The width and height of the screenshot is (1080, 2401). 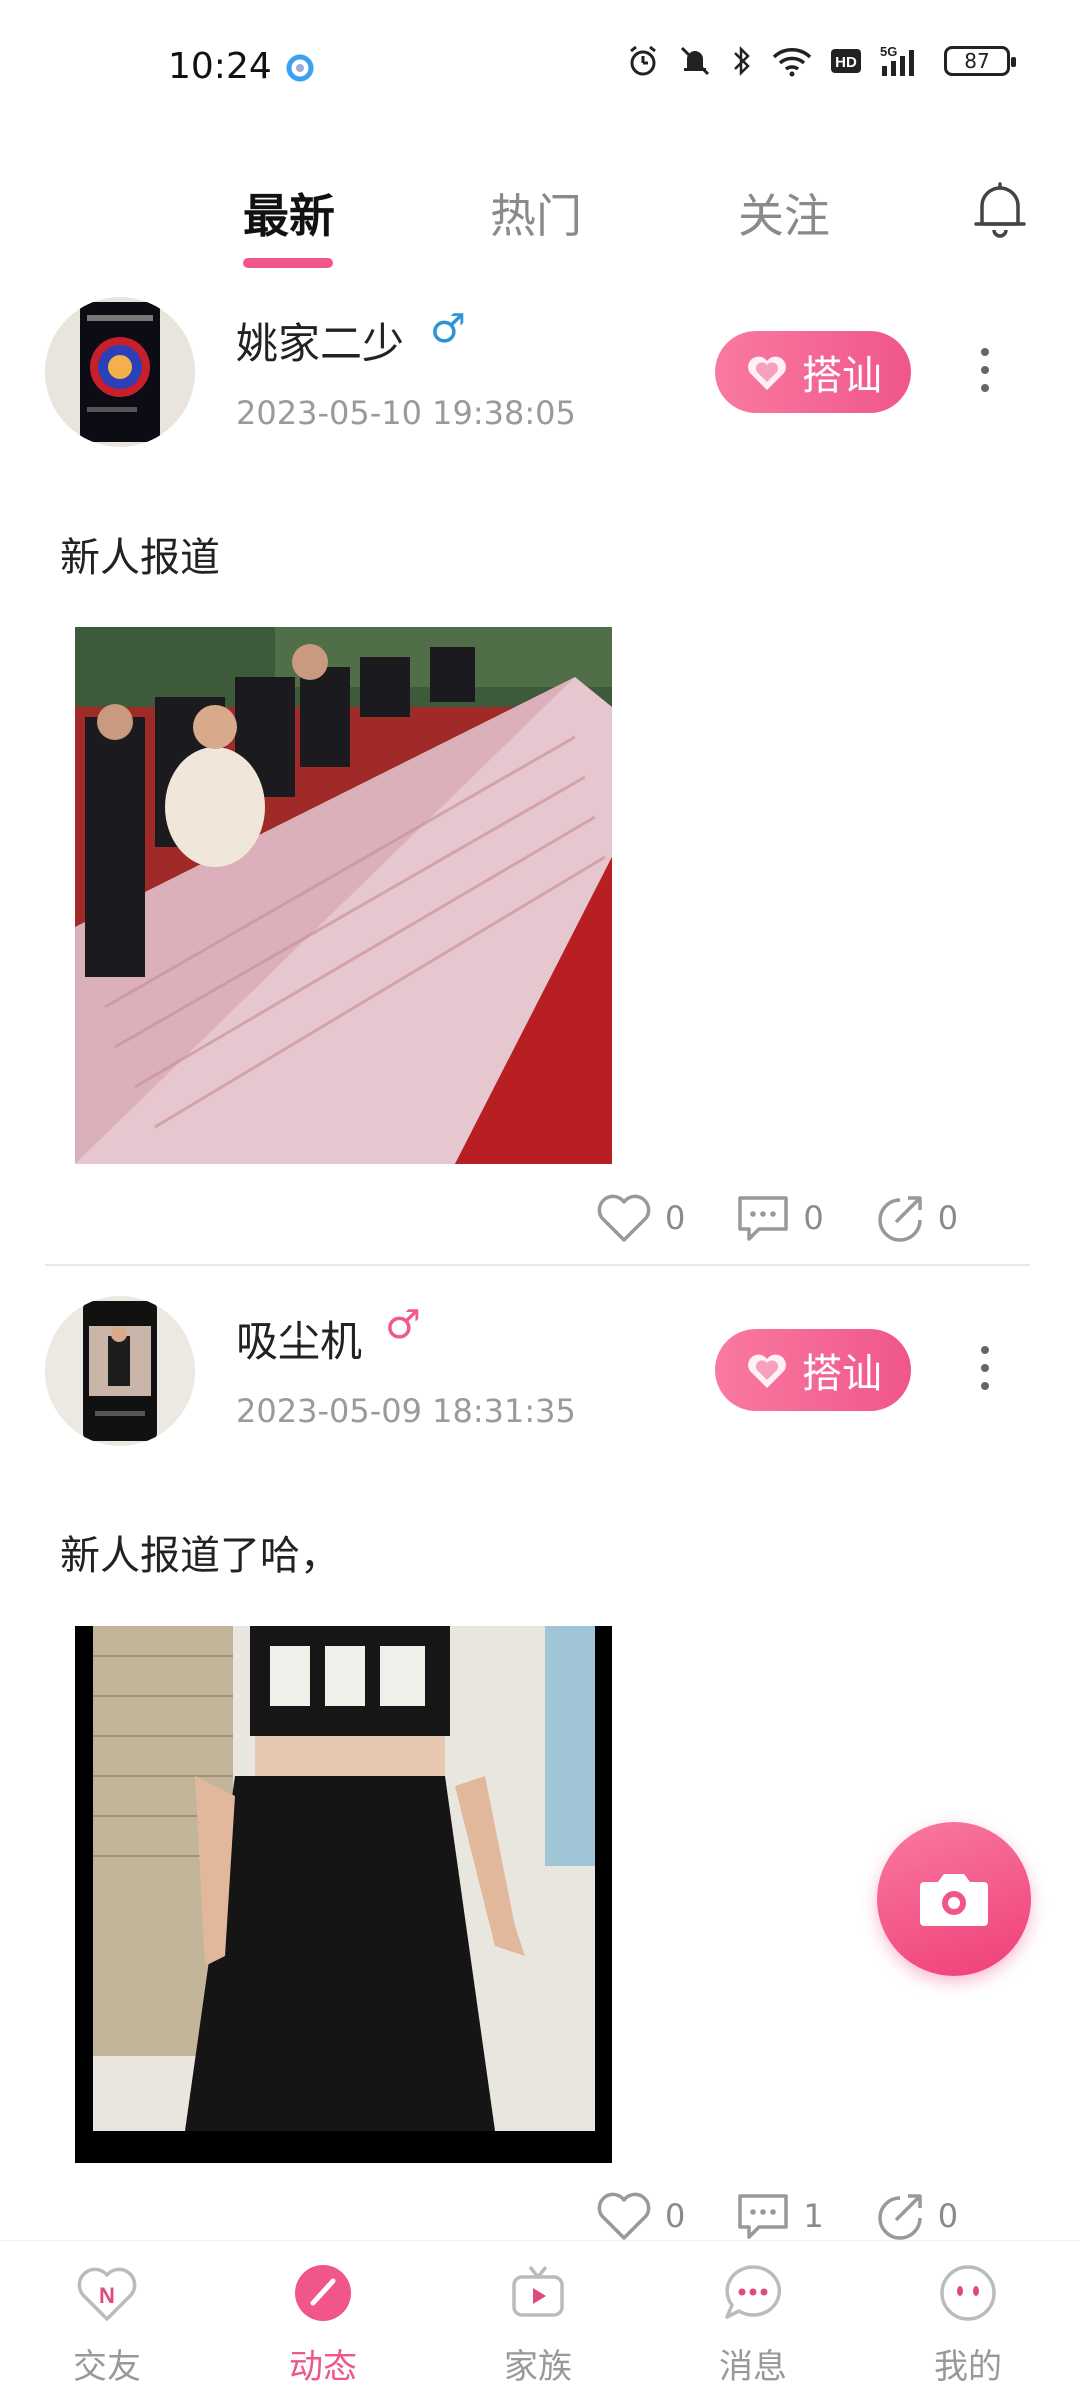 What do you see at coordinates (536, 213) in the screenshot?
I see `tab-hot: 热门` at bounding box center [536, 213].